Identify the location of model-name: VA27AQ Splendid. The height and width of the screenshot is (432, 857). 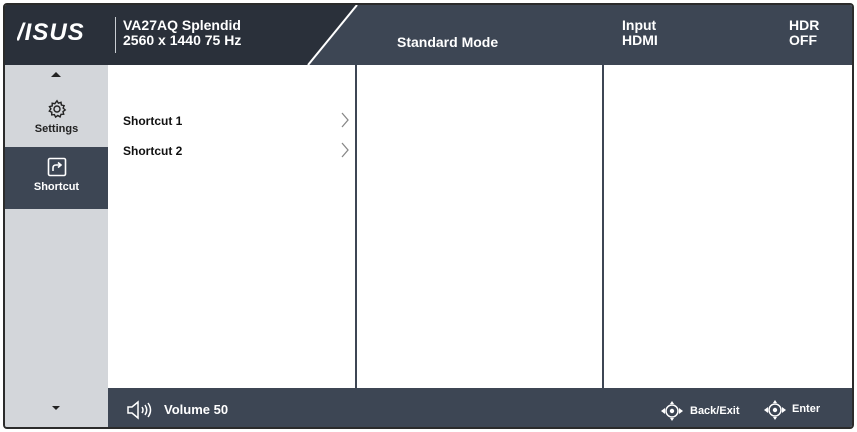
(182, 25).